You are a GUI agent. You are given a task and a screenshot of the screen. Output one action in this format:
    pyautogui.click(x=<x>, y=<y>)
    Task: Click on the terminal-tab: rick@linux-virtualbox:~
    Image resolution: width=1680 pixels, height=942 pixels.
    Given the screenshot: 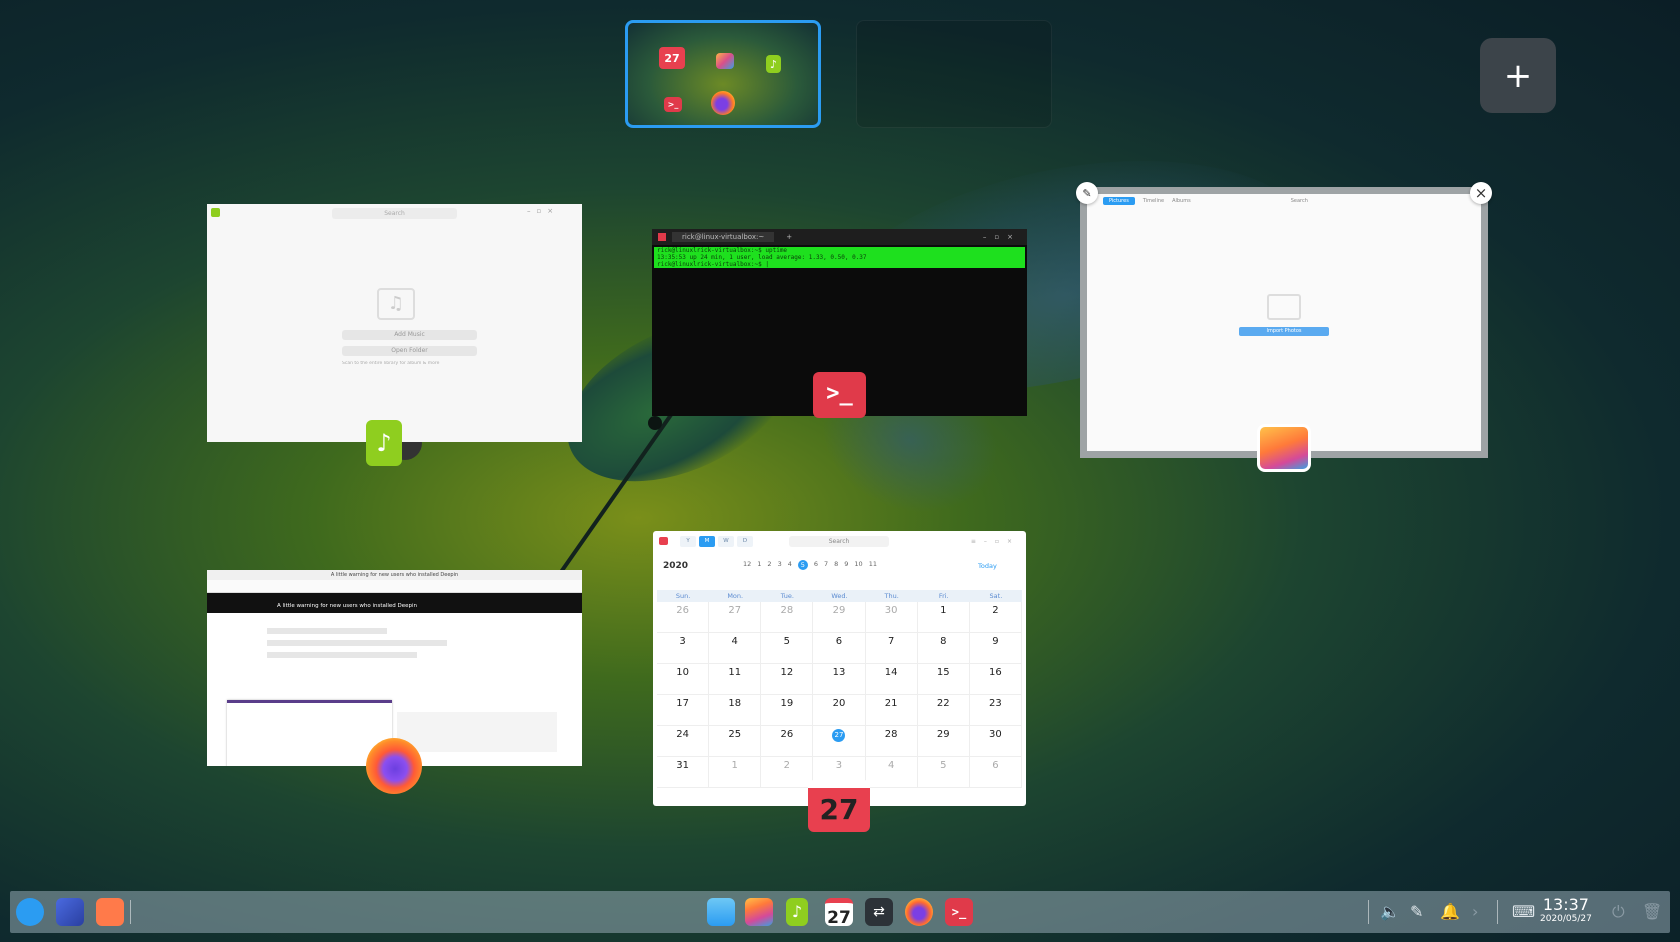 What is the action you would take?
    pyautogui.click(x=723, y=237)
    